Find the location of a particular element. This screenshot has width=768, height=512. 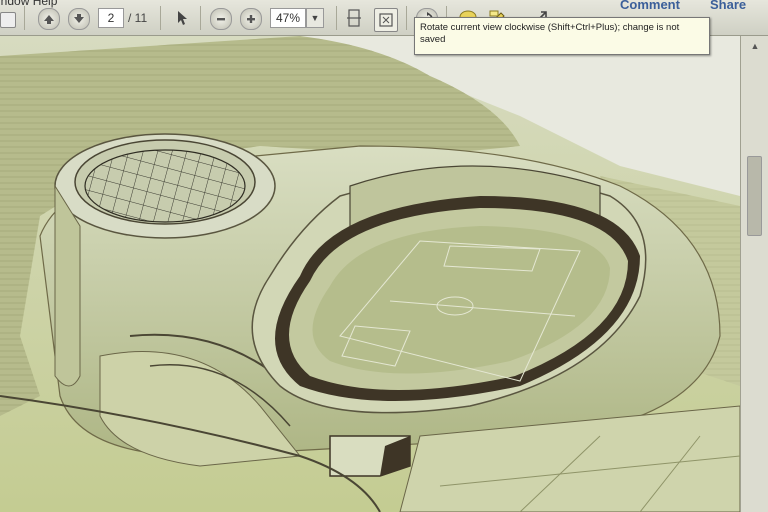

page-total-label: / 11 is located at coordinates (138, 18).